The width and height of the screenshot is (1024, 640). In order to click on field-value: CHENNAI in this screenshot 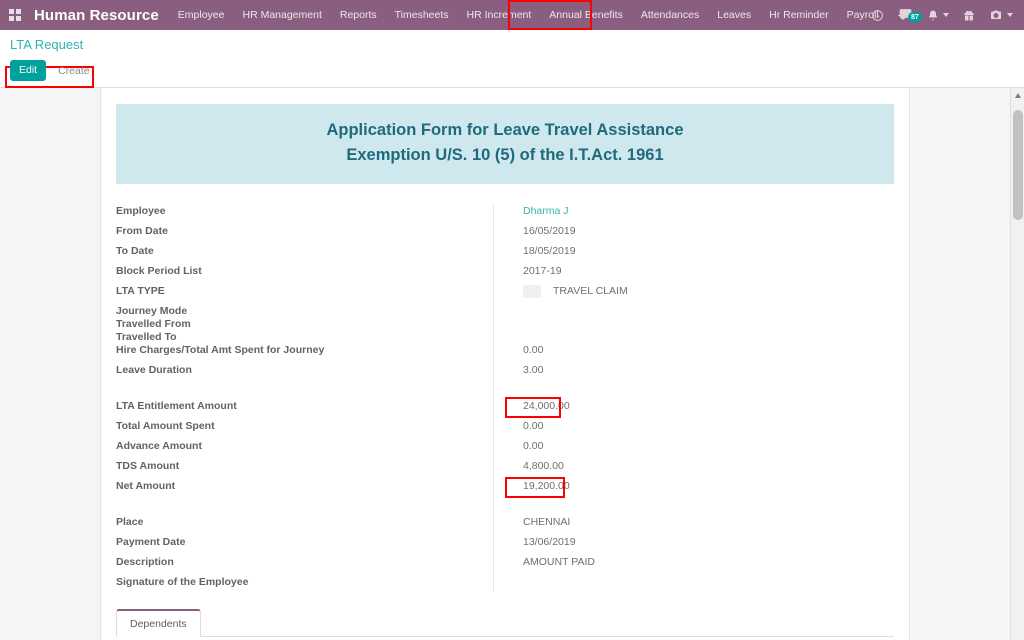, I will do `click(547, 522)`.